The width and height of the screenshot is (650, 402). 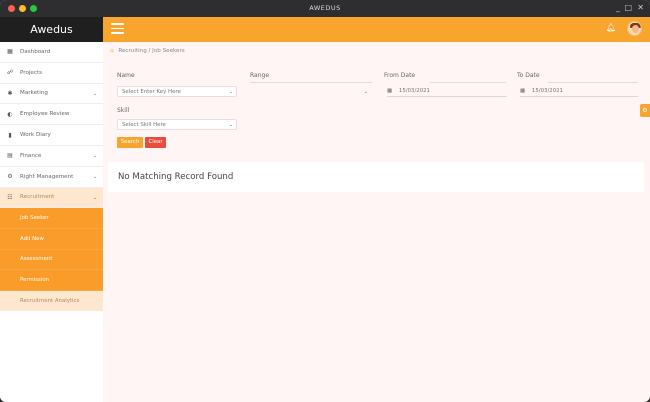 What do you see at coordinates (547, 91) in the screenshot?
I see `to-date-value: 15/03/2021` at bounding box center [547, 91].